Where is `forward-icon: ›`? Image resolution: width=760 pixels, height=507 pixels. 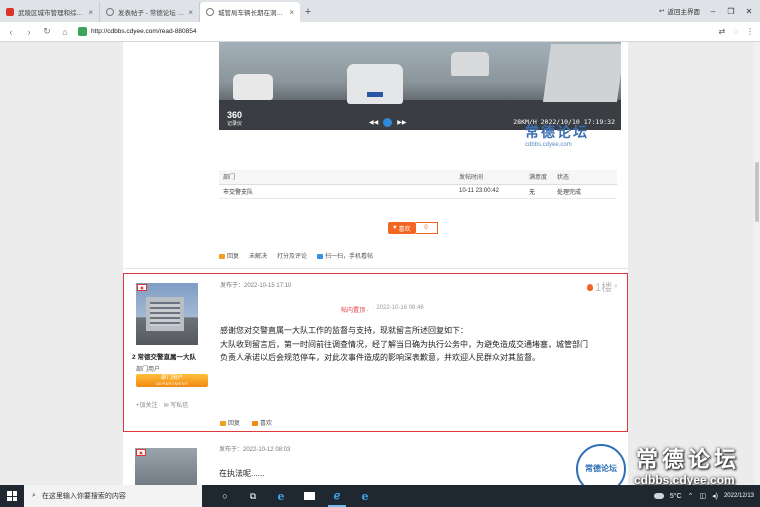
forward-icon: › is located at coordinates (29, 32).